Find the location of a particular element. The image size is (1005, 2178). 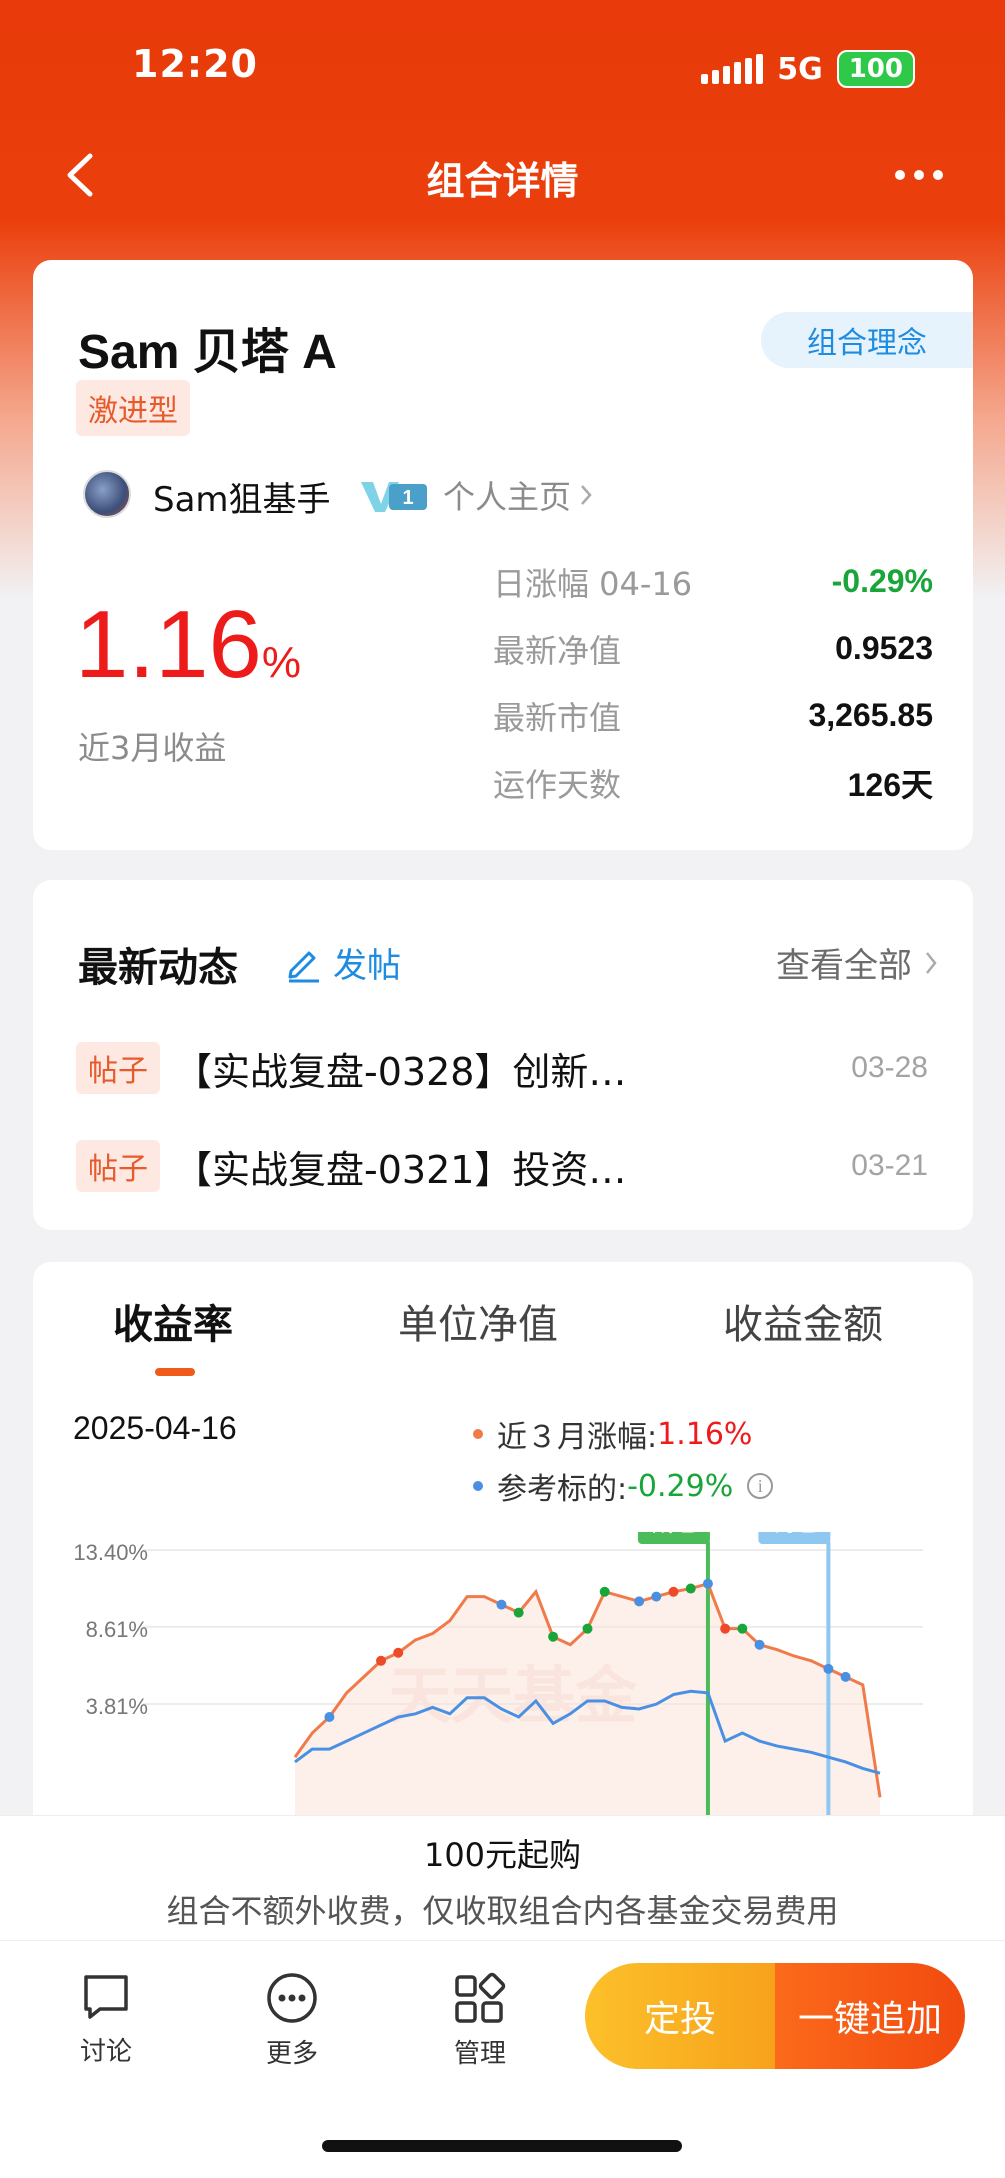

more-label: 更多 is located at coordinates (291, 2054).